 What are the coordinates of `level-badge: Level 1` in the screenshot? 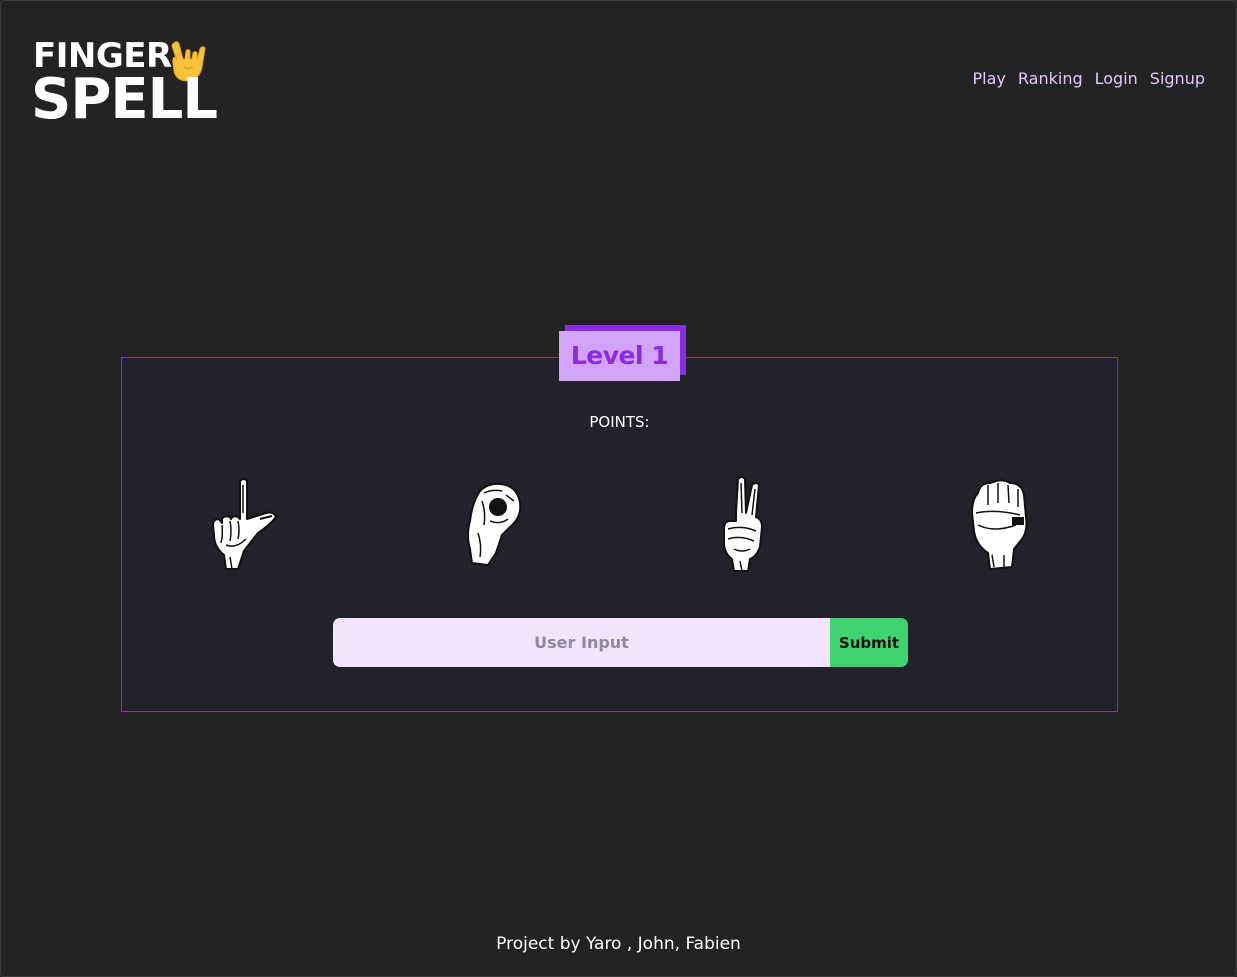 It's located at (622, 353).